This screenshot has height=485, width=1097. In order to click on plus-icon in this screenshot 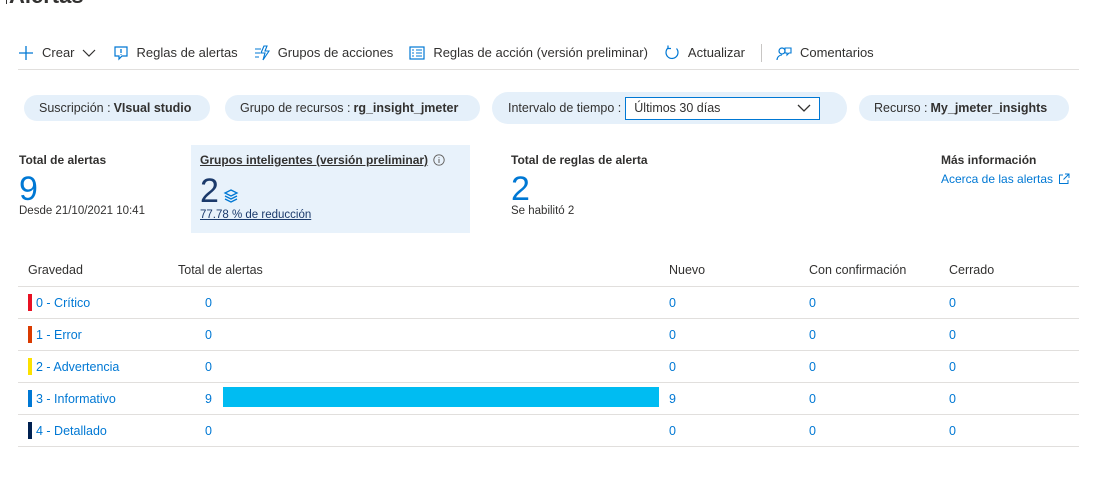, I will do `click(26, 52)`.